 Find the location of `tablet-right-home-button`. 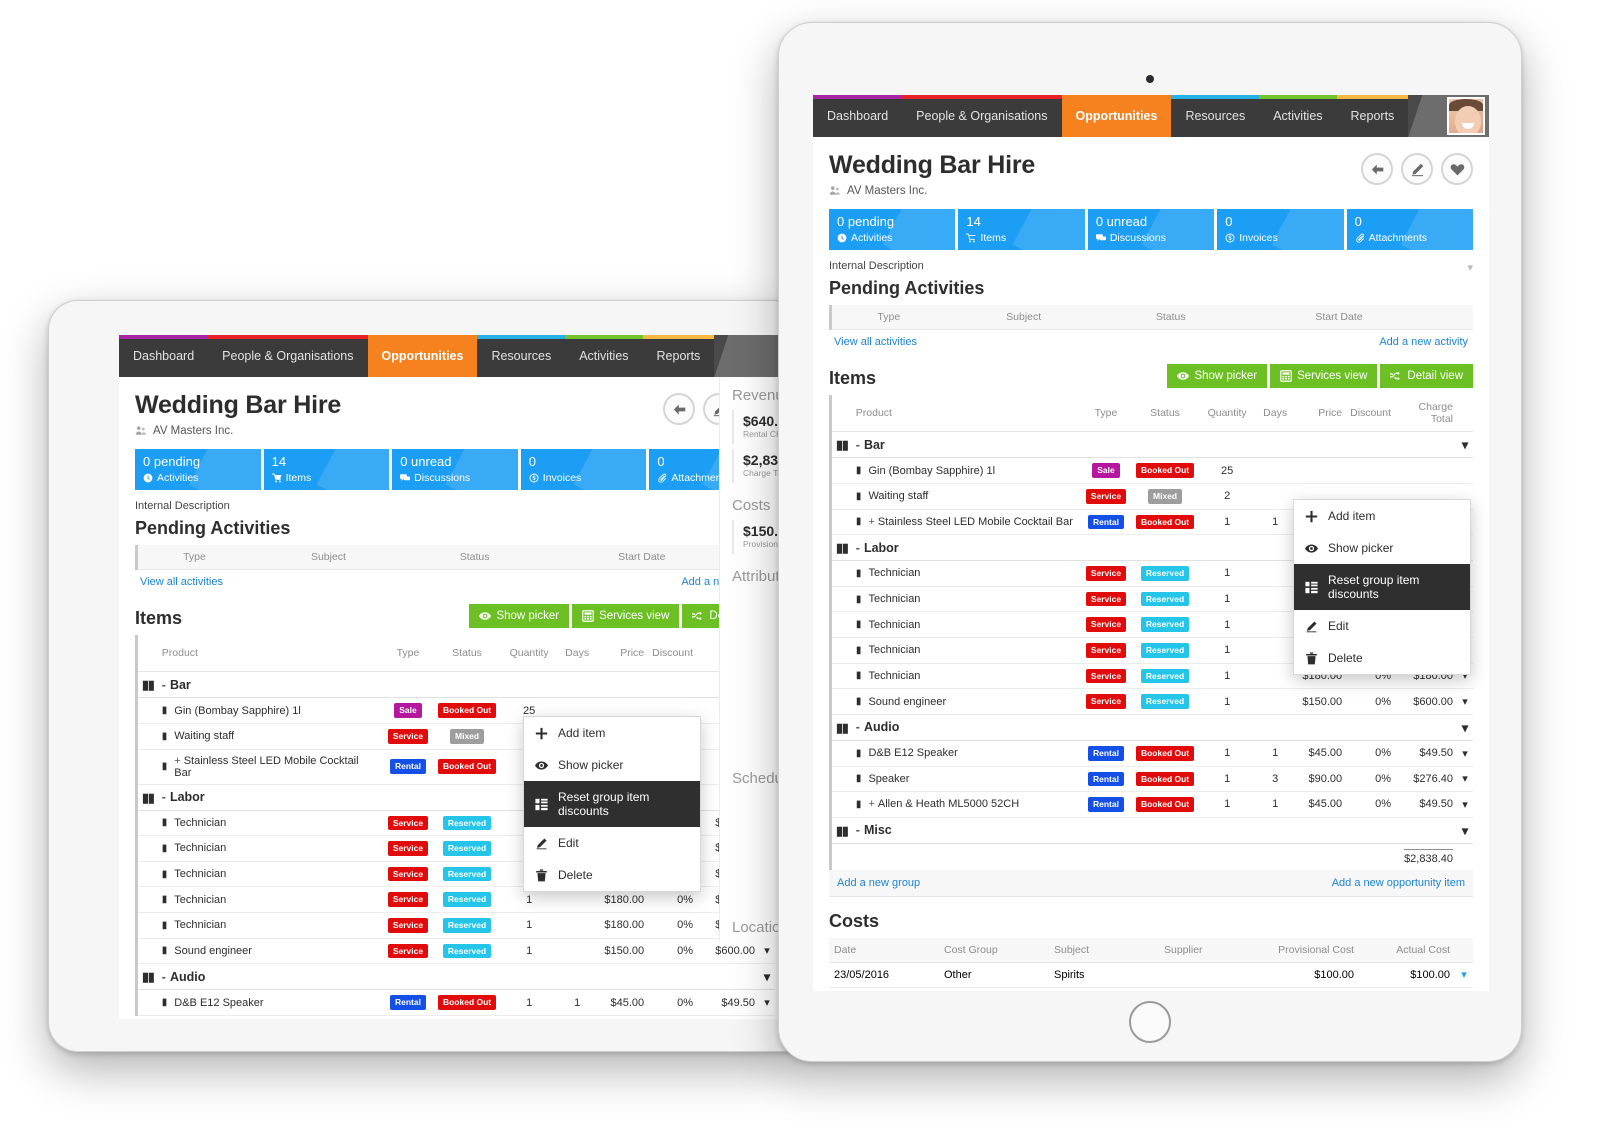

tablet-right-home-button is located at coordinates (1150, 1022).